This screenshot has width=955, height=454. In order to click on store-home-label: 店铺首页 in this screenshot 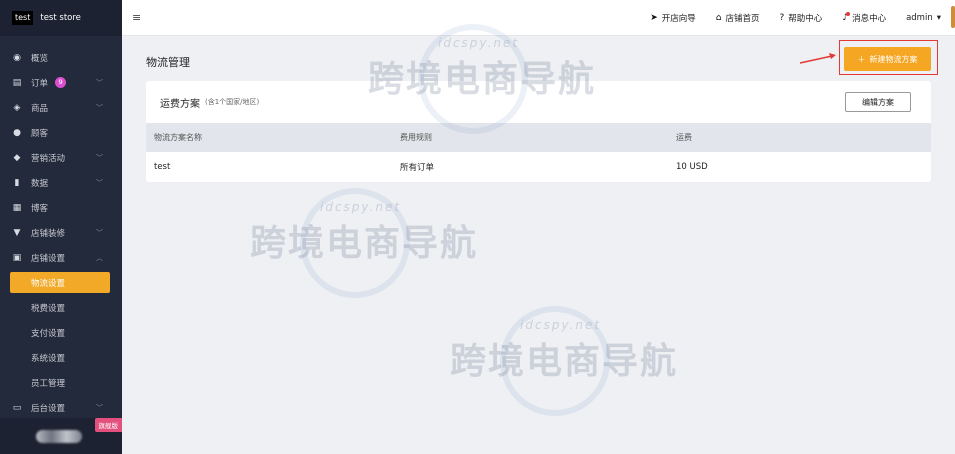, I will do `click(742, 18)`.